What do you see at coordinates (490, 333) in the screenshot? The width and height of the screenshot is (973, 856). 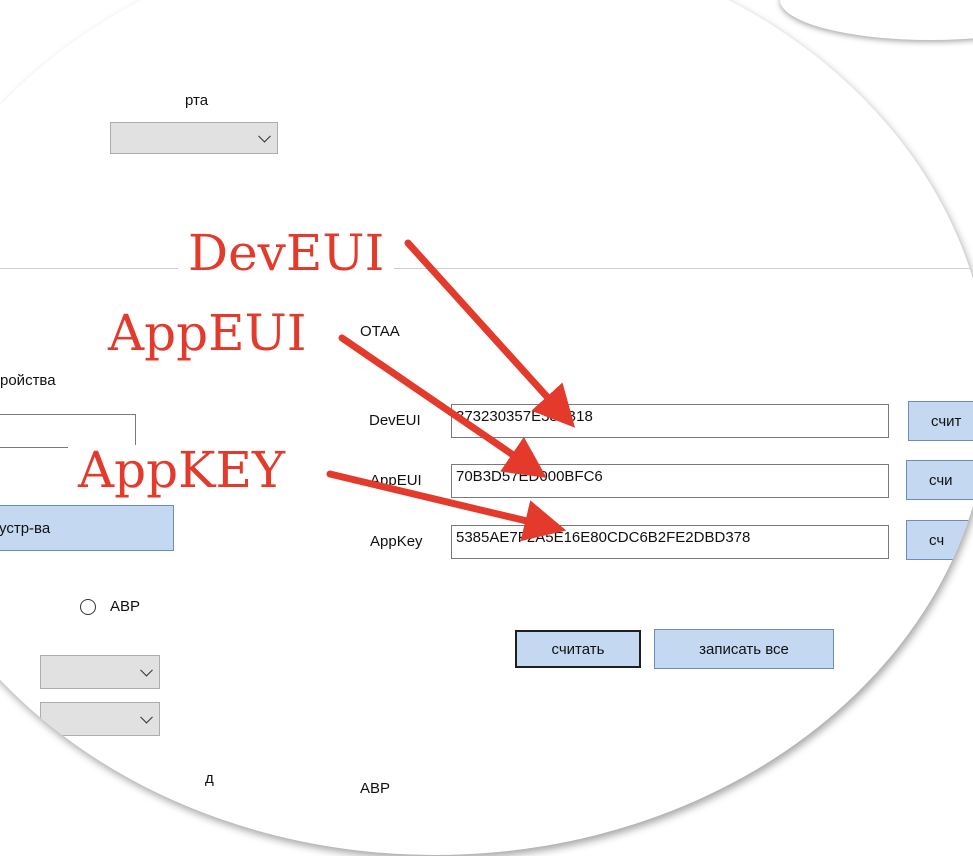 I see `arrow-deveui` at bounding box center [490, 333].